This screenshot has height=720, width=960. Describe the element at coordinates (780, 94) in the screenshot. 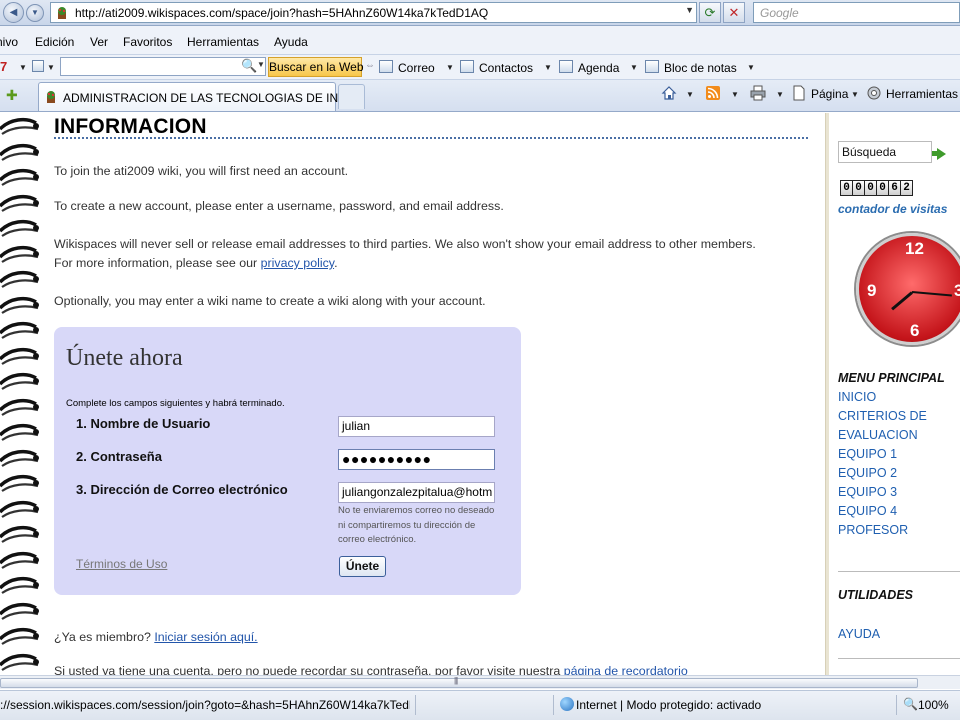

I see `print-dropdown-icon: ▼` at that location.